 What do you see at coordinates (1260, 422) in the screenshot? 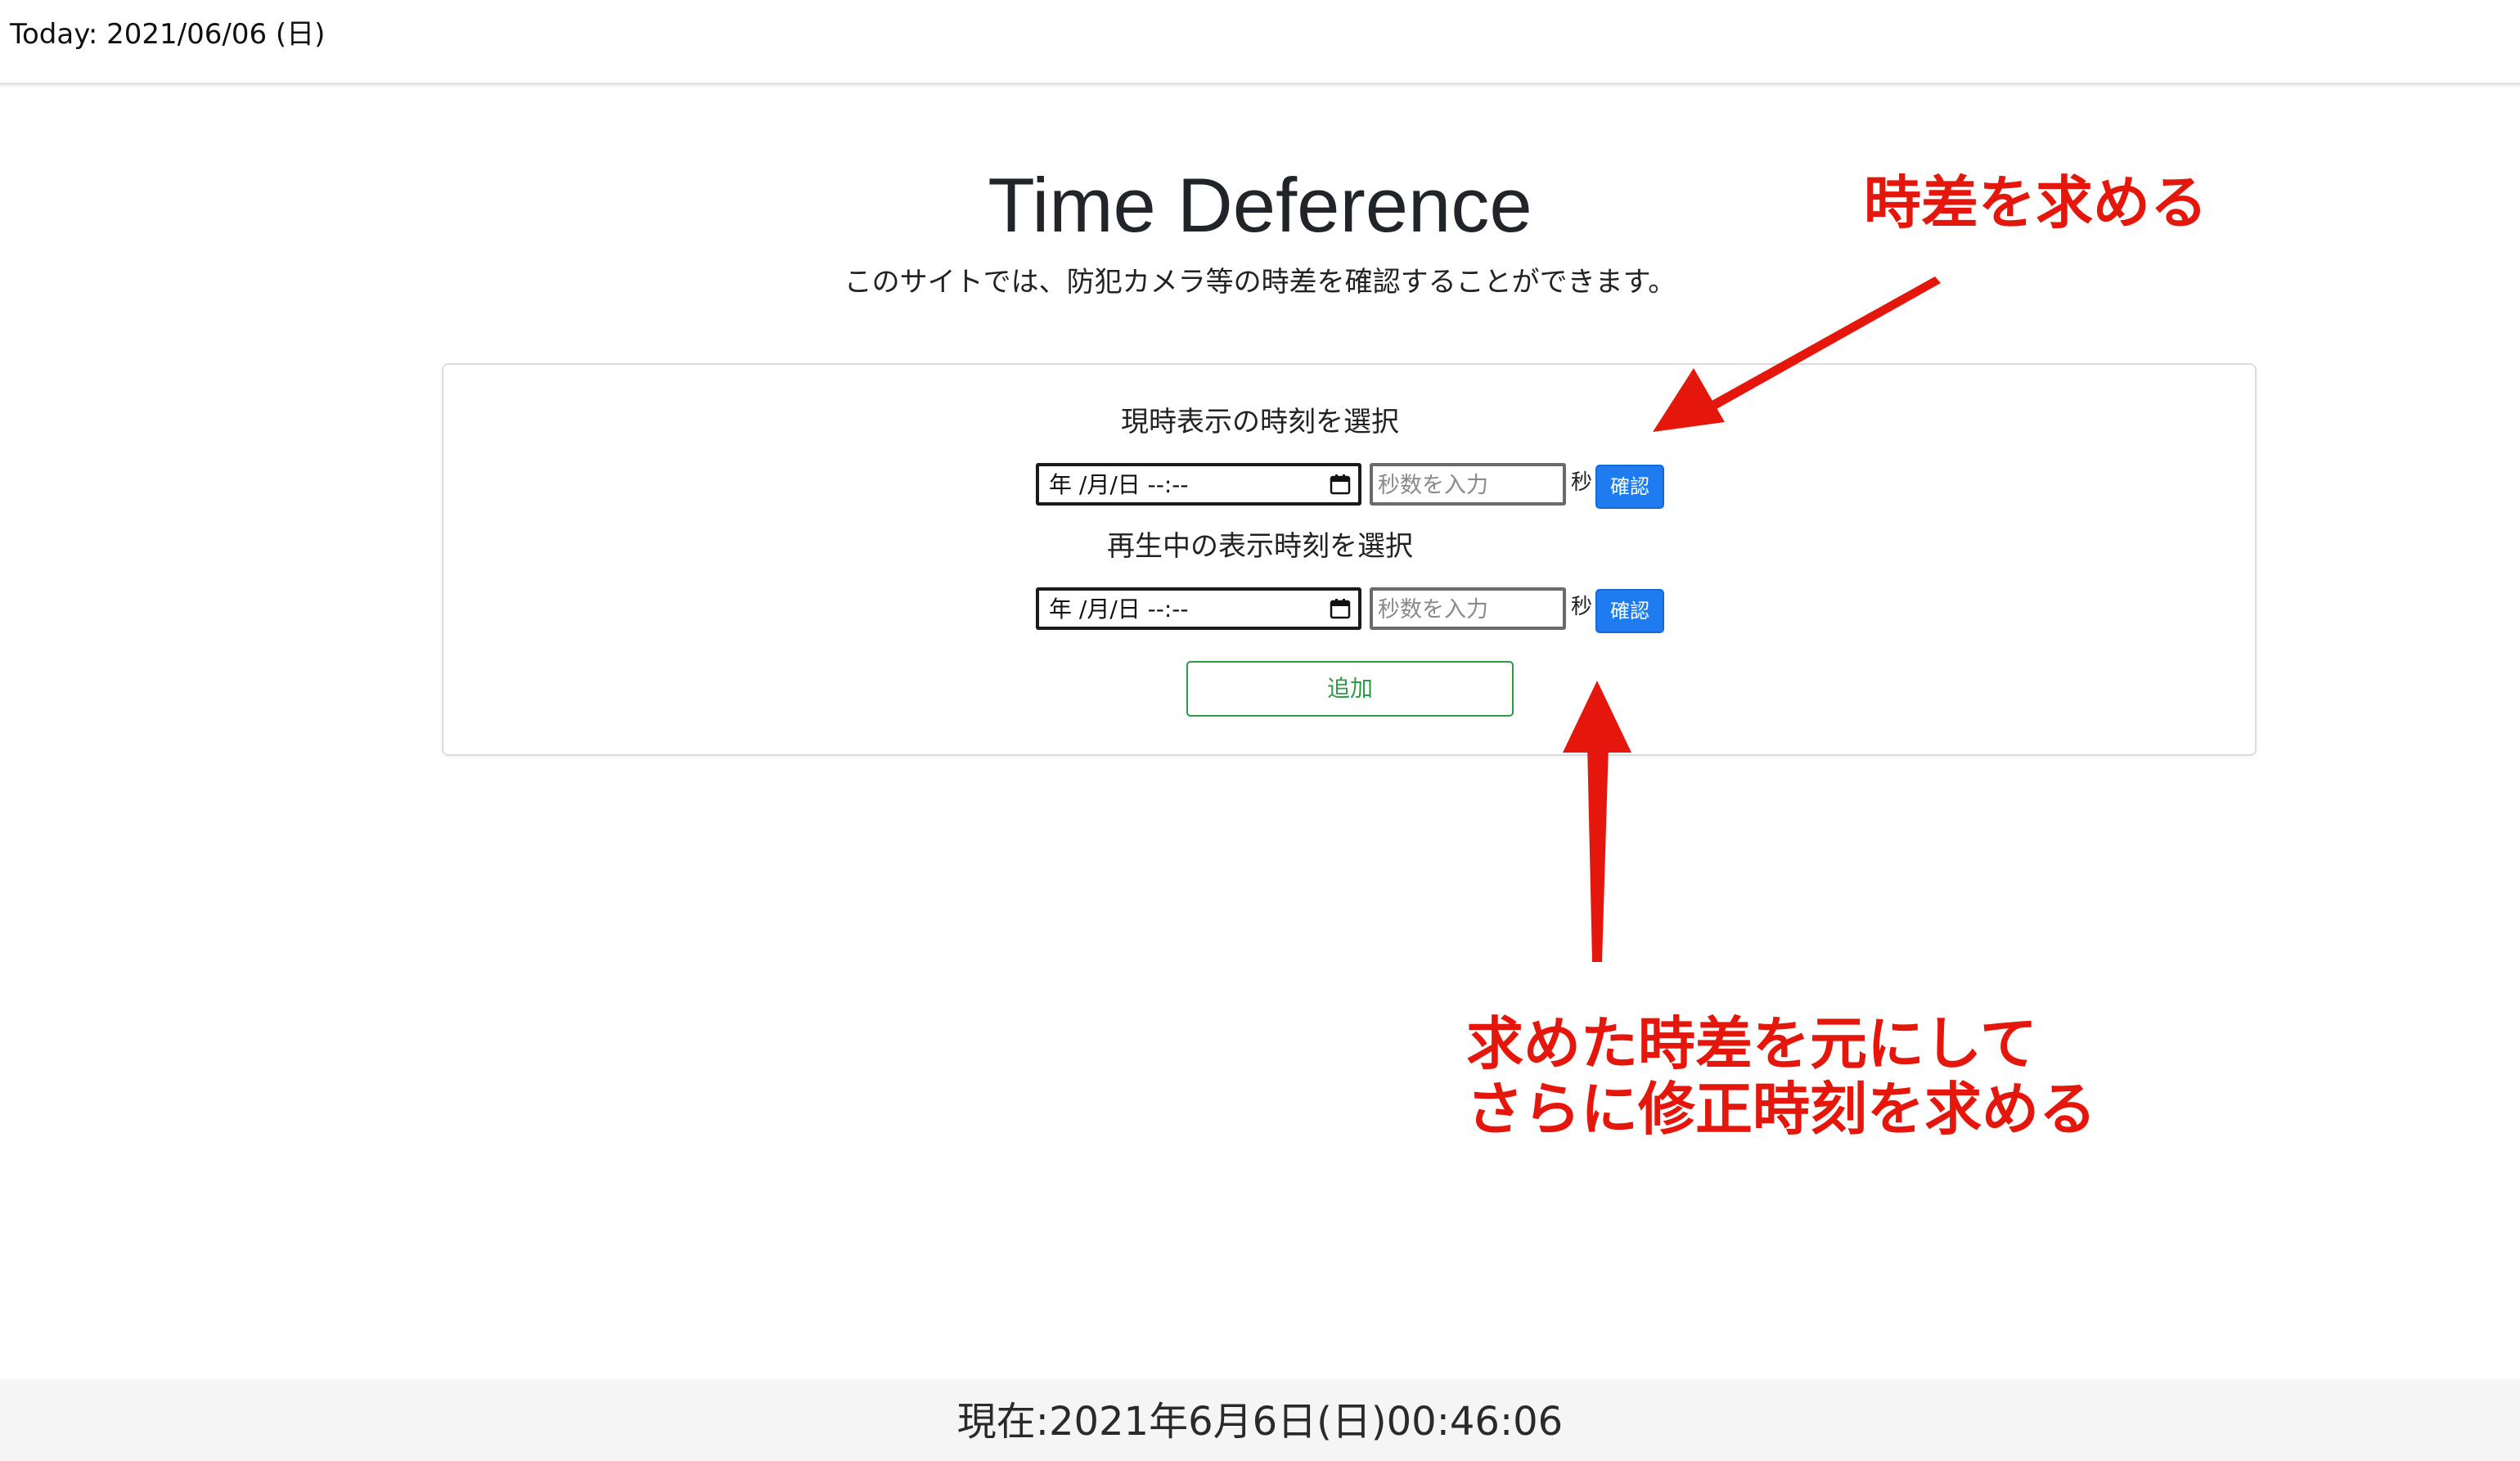
I see `section-label-current: 現時表示の時刻を選択` at bounding box center [1260, 422].